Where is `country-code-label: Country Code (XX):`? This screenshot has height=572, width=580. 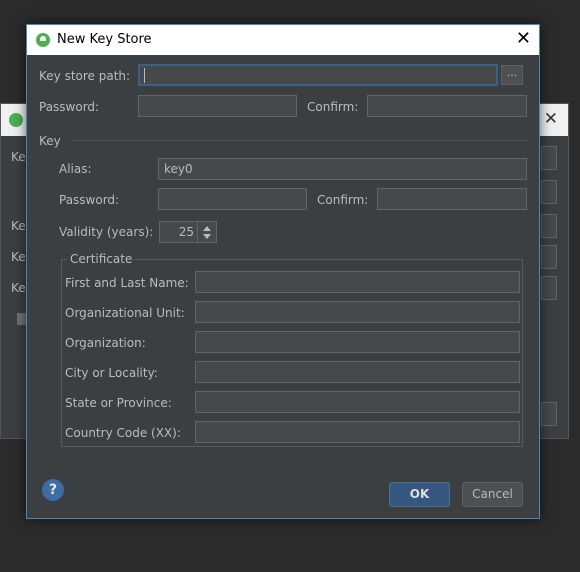
country-code-label: Country Code (XX): is located at coordinates (123, 433).